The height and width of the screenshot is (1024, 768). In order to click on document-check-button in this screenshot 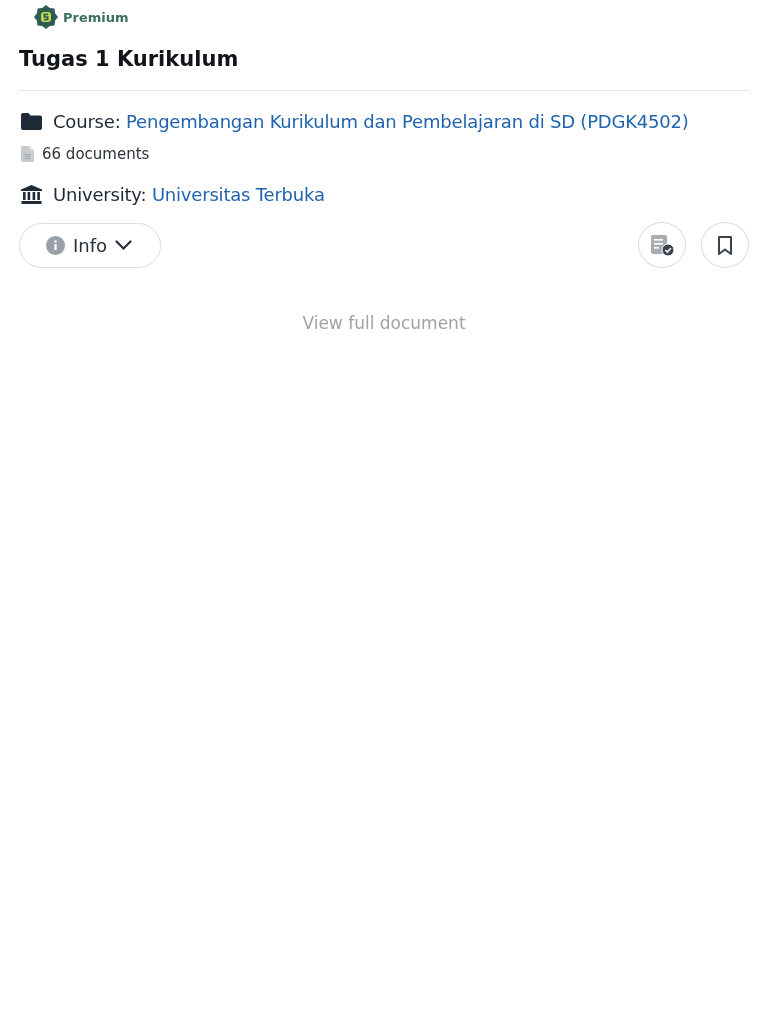, I will do `click(662, 245)`.